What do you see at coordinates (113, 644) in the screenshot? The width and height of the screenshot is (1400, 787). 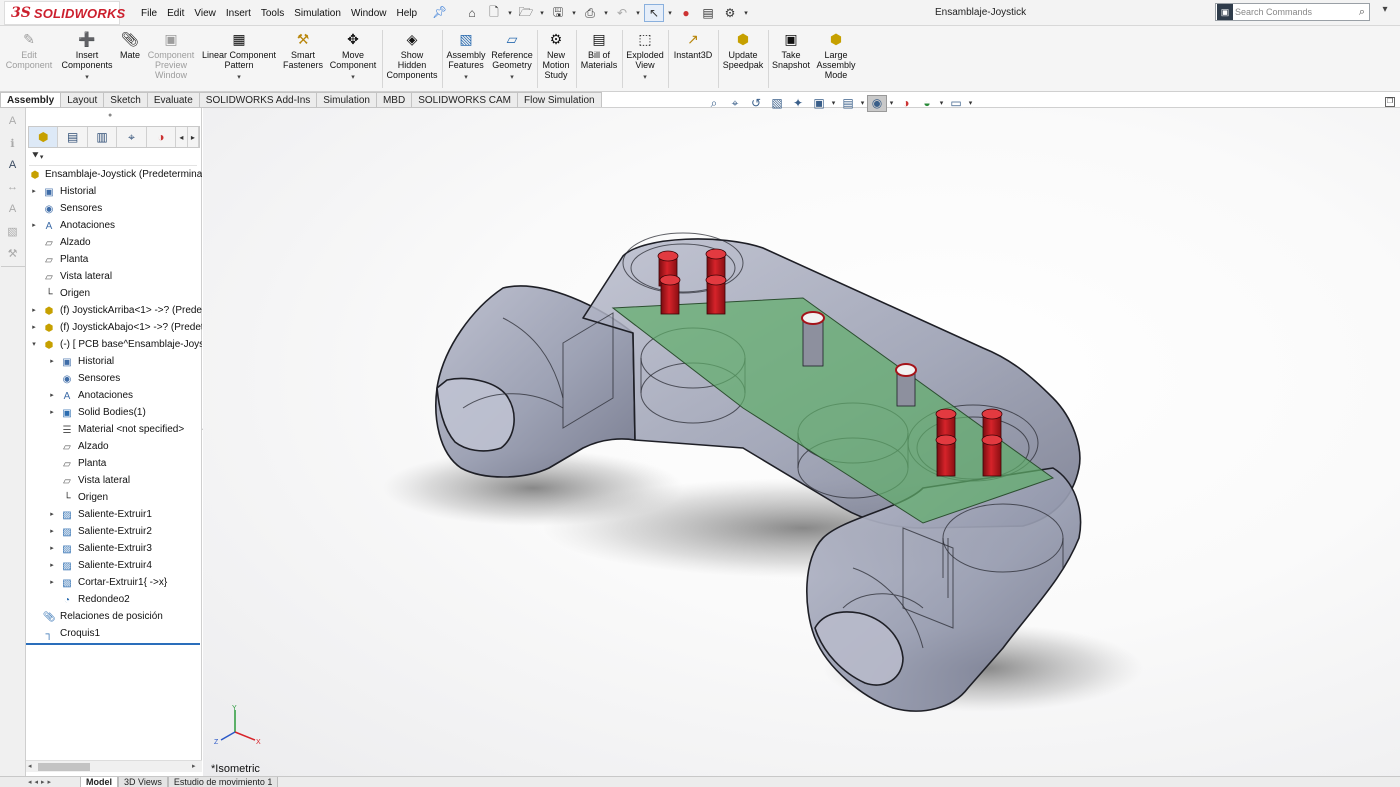 I see `rollback-bar` at bounding box center [113, 644].